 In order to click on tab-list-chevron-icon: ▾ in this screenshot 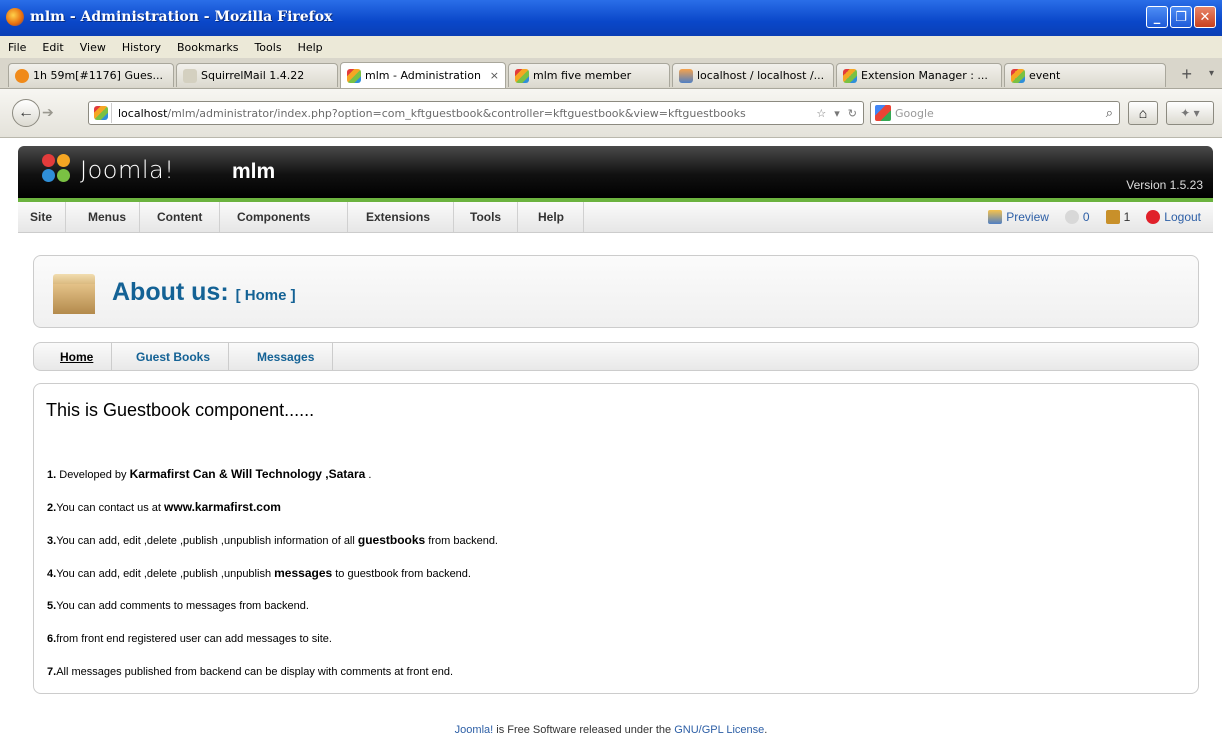, I will do `click(1211, 73)`.